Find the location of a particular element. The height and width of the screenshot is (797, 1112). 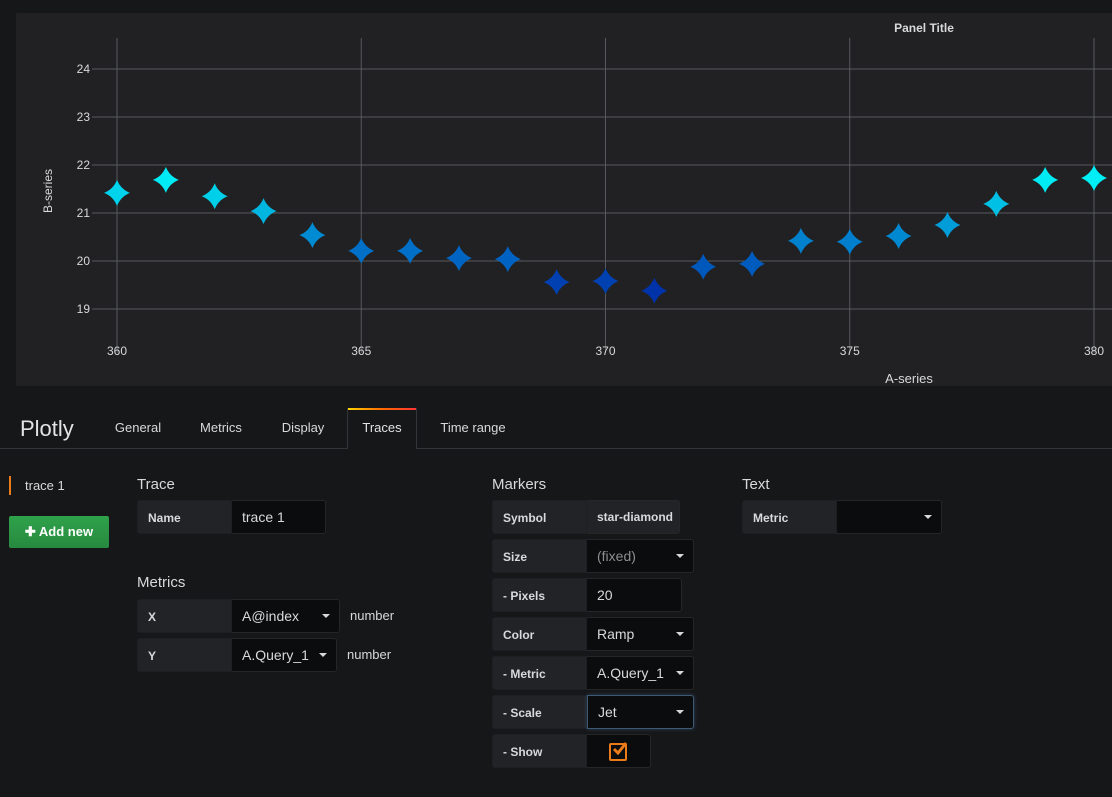

size-value: (fixed) is located at coordinates (616, 556).